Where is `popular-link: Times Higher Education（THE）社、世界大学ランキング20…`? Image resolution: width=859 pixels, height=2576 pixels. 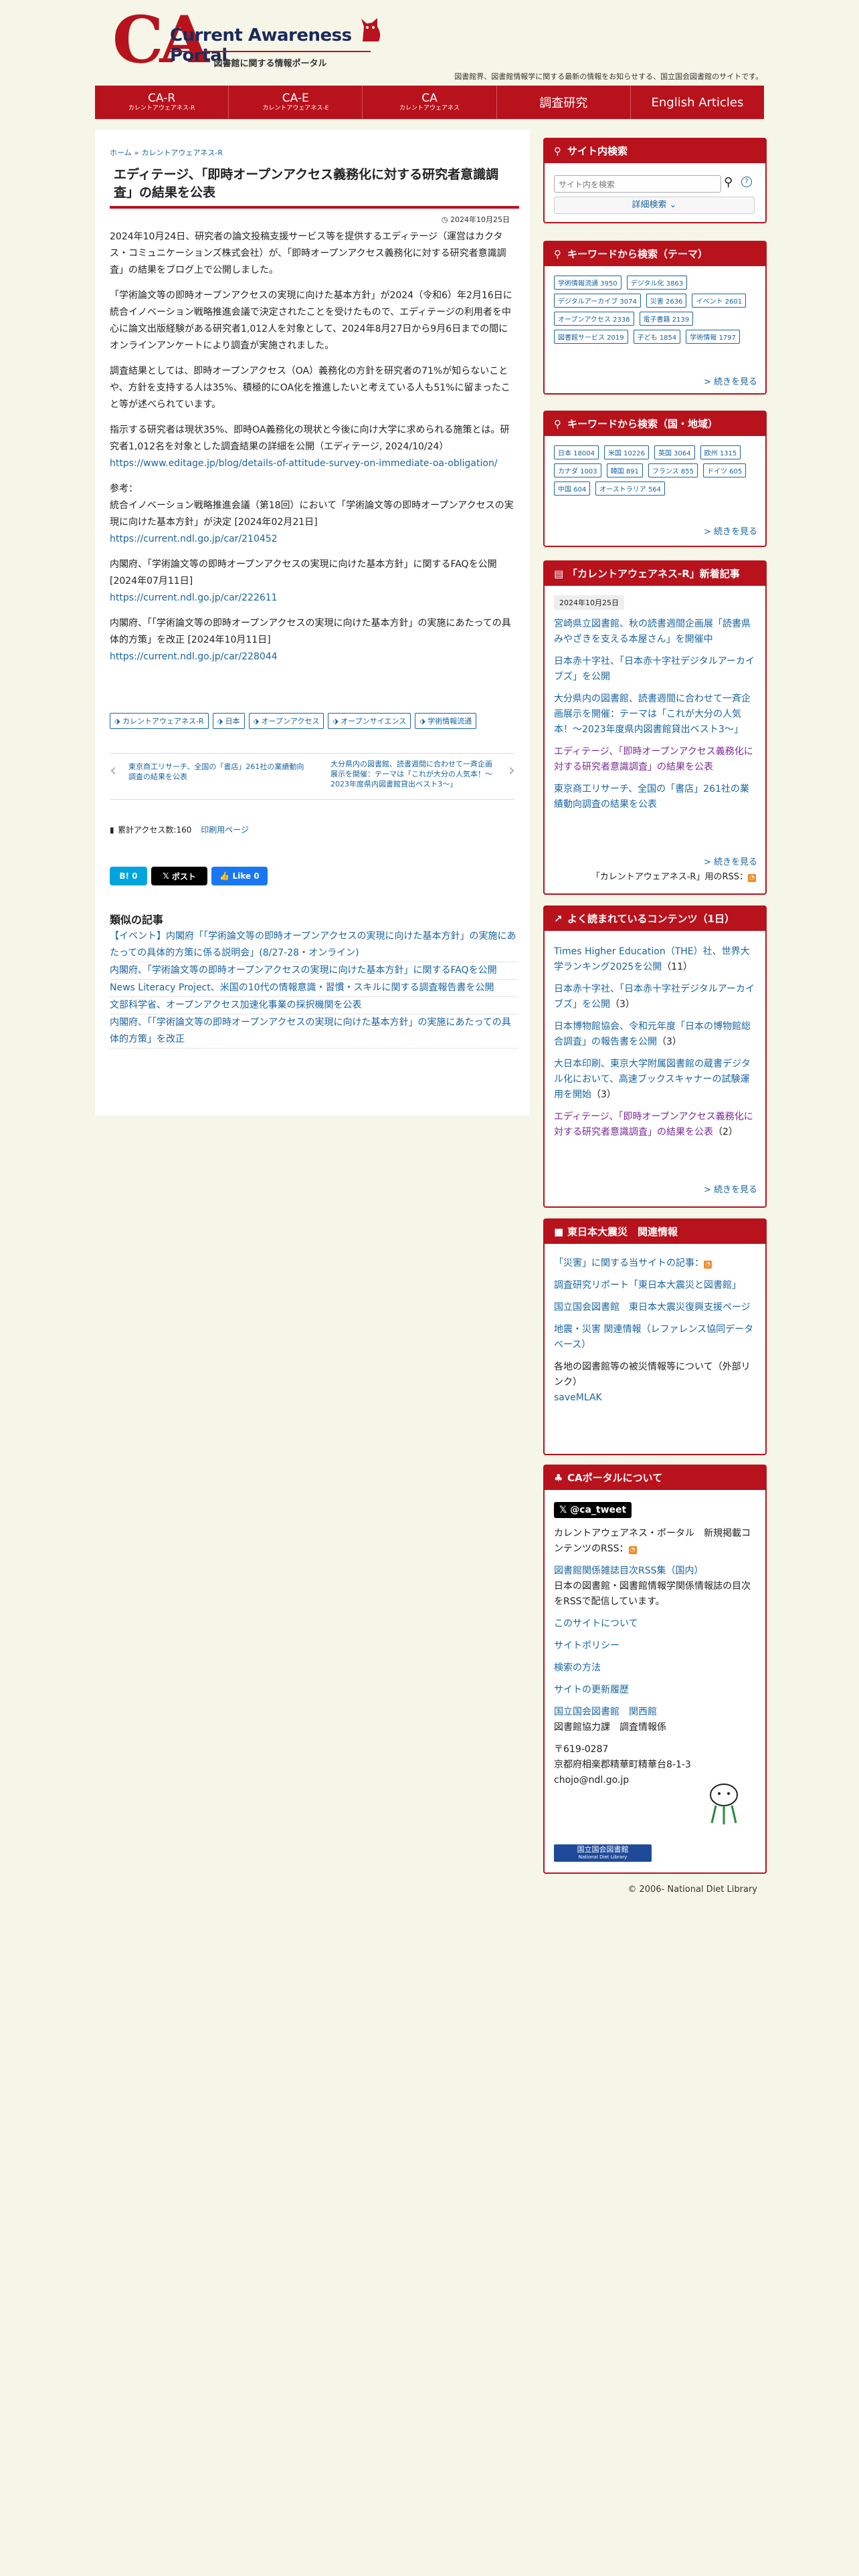
popular-link: Times Higher Education（THE）社、世界大学ランキング20… is located at coordinates (652, 959).